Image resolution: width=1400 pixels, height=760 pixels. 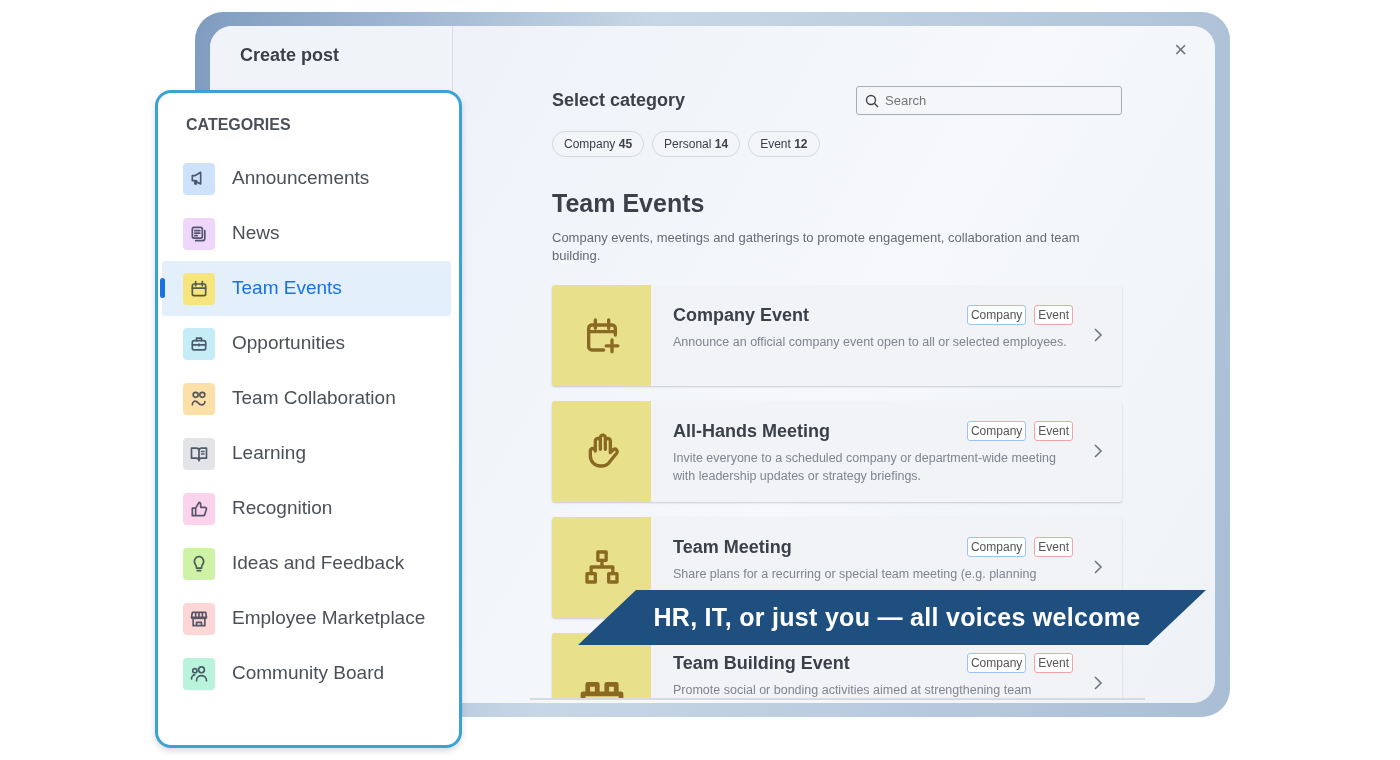 What do you see at coordinates (629, 203) in the screenshot?
I see `category-title: Team Events` at bounding box center [629, 203].